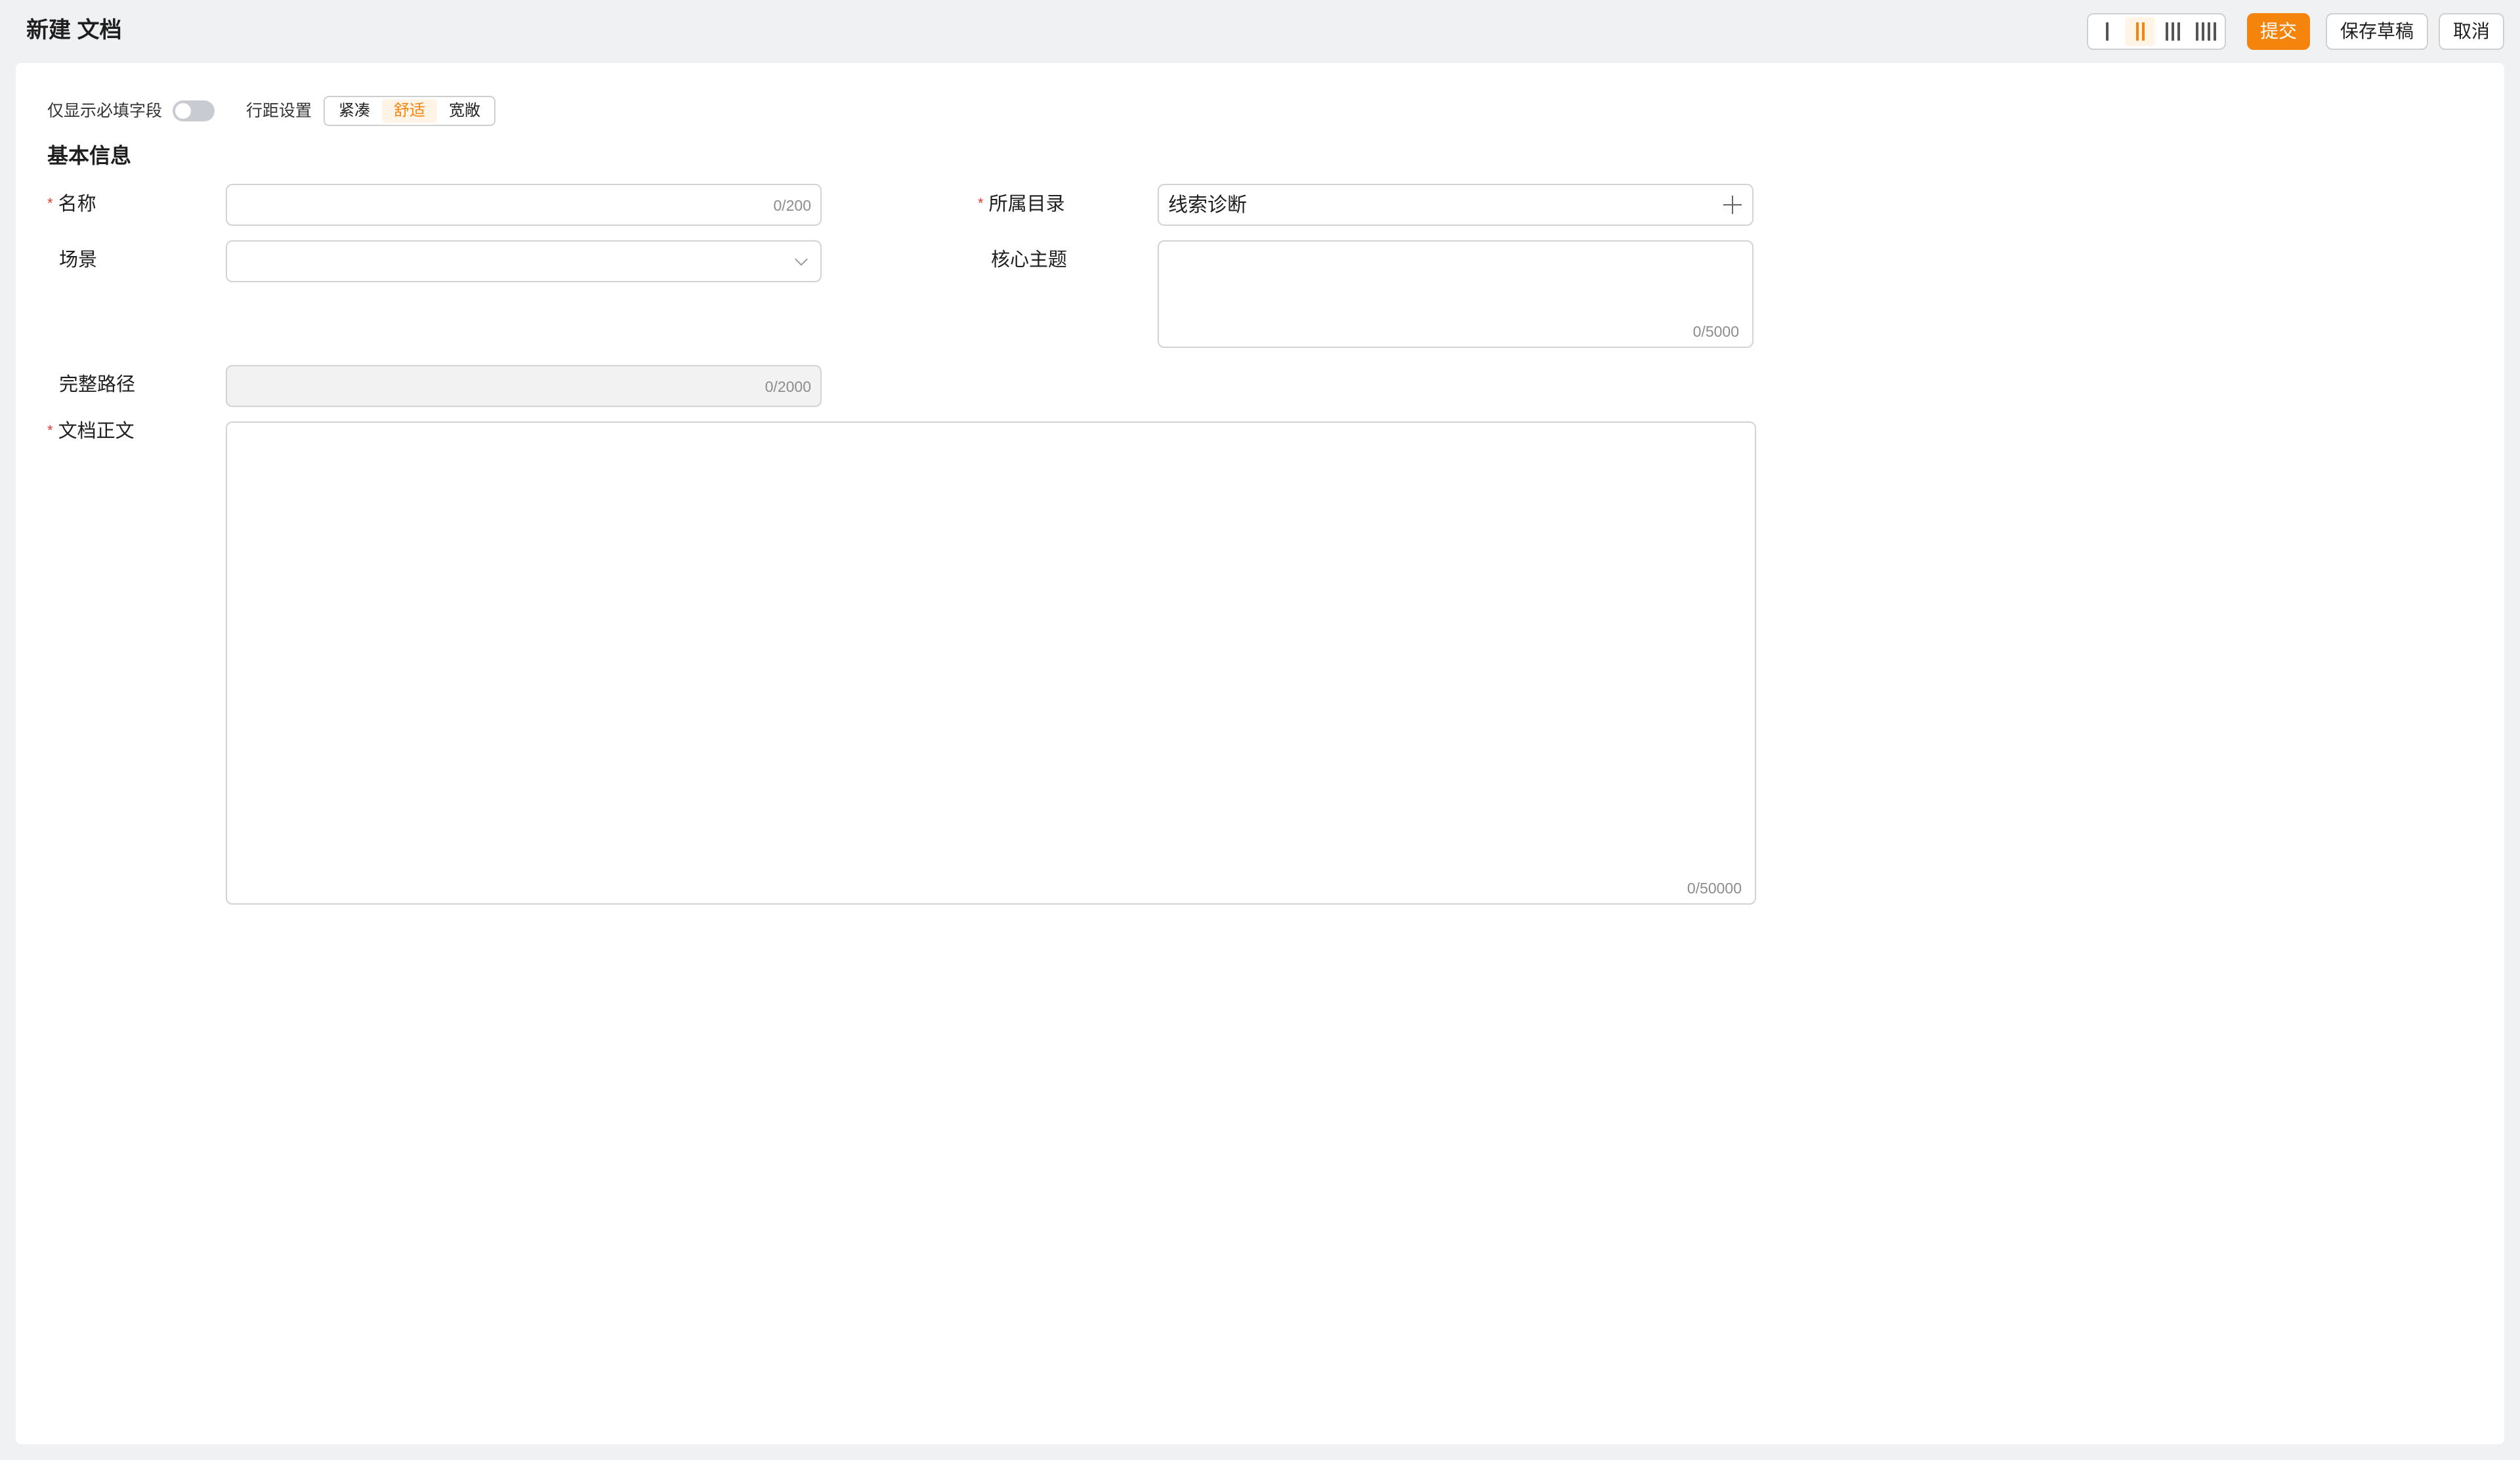 The image size is (2520, 1460). What do you see at coordinates (89, 155) in the screenshot?
I see `section-title-basic-info: 基本信息` at bounding box center [89, 155].